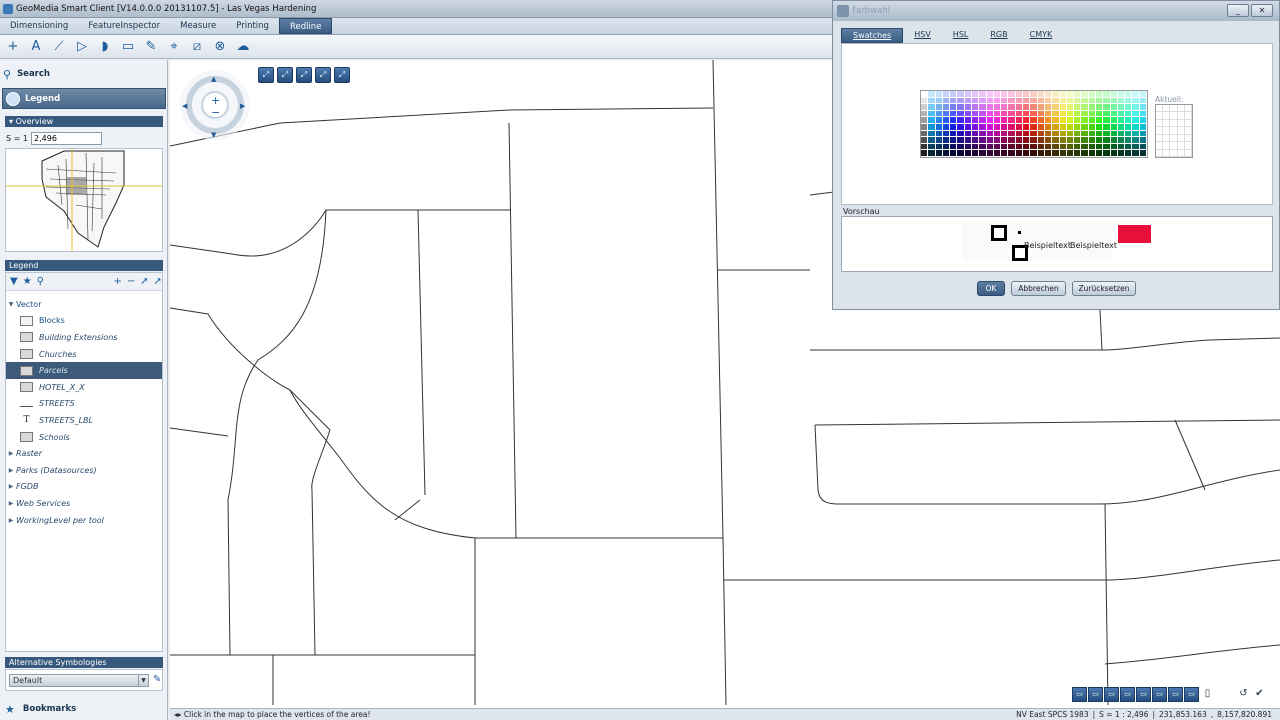 The width and height of the screenshot is (1280, 720). I want to click on add-layer-icon: +, so click(117, 281).